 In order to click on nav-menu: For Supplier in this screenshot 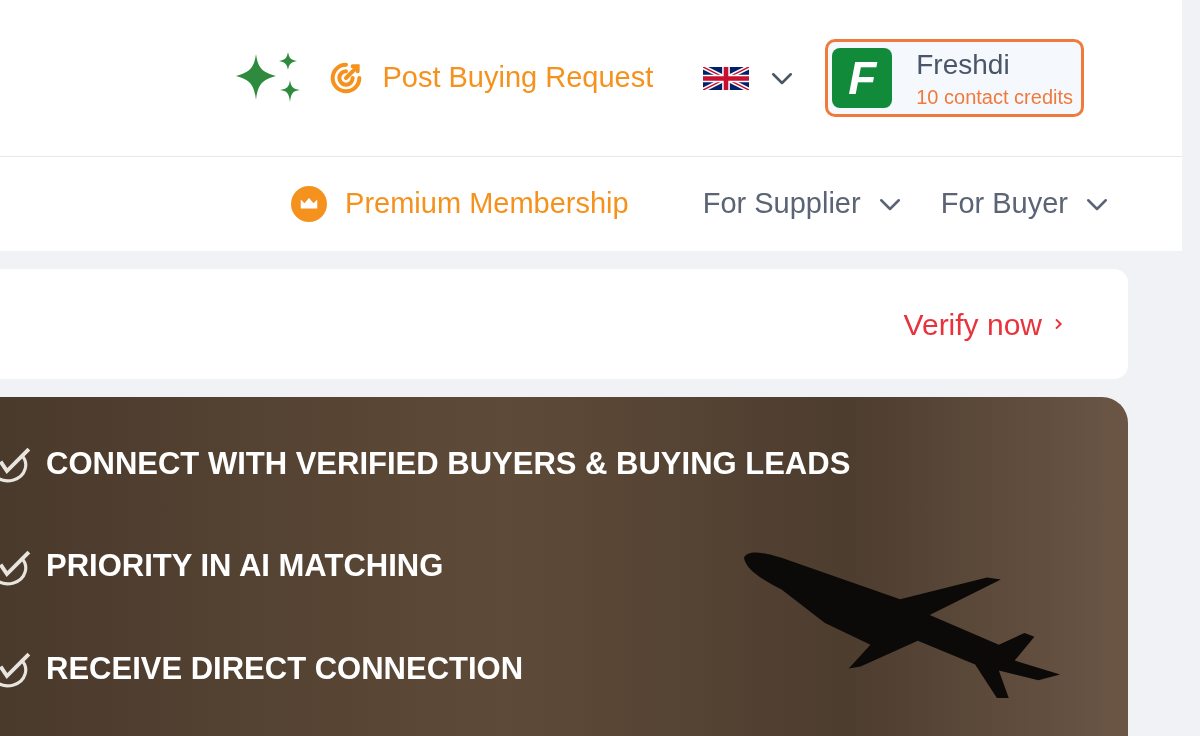, I will do `click(803, 204)`.